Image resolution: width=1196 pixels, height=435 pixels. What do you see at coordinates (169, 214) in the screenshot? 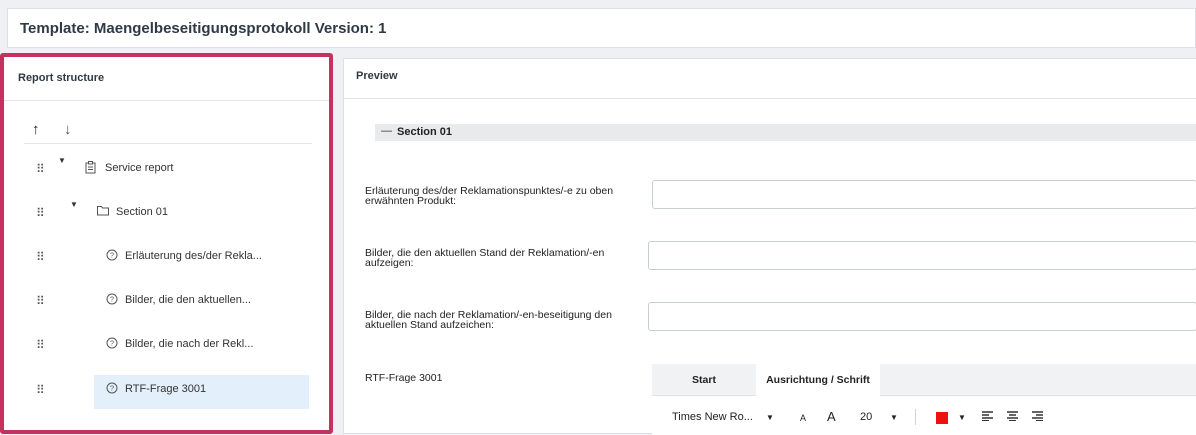
I see `tree-item-section-01: ⠿ ▼ Section 01` at bounding box center [169, 214].